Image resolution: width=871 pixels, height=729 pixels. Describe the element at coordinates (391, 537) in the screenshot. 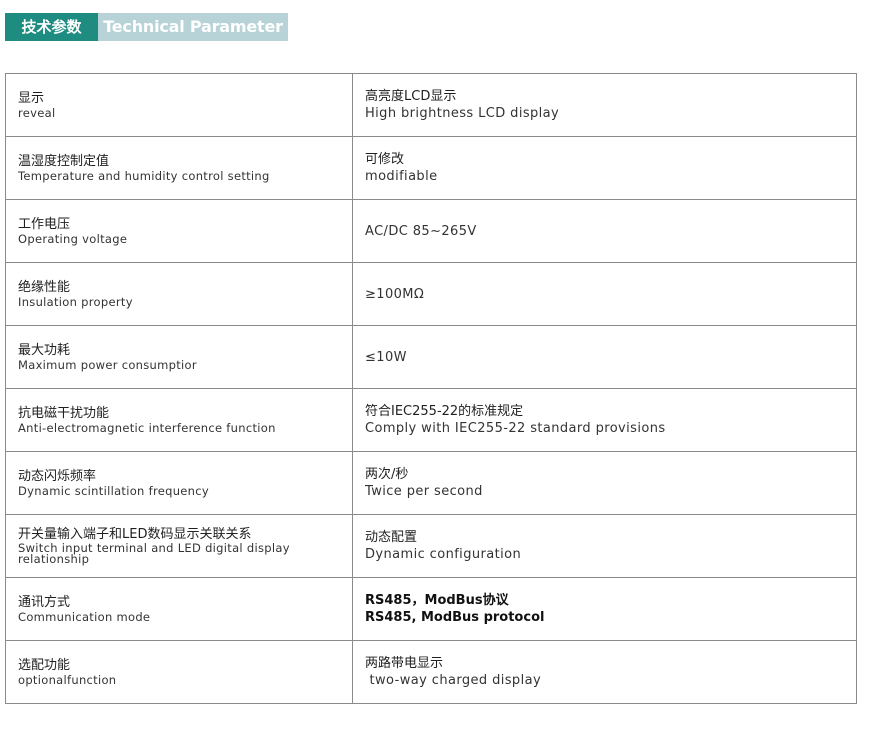

I see `param-value-cn: 动态配置` at that location.